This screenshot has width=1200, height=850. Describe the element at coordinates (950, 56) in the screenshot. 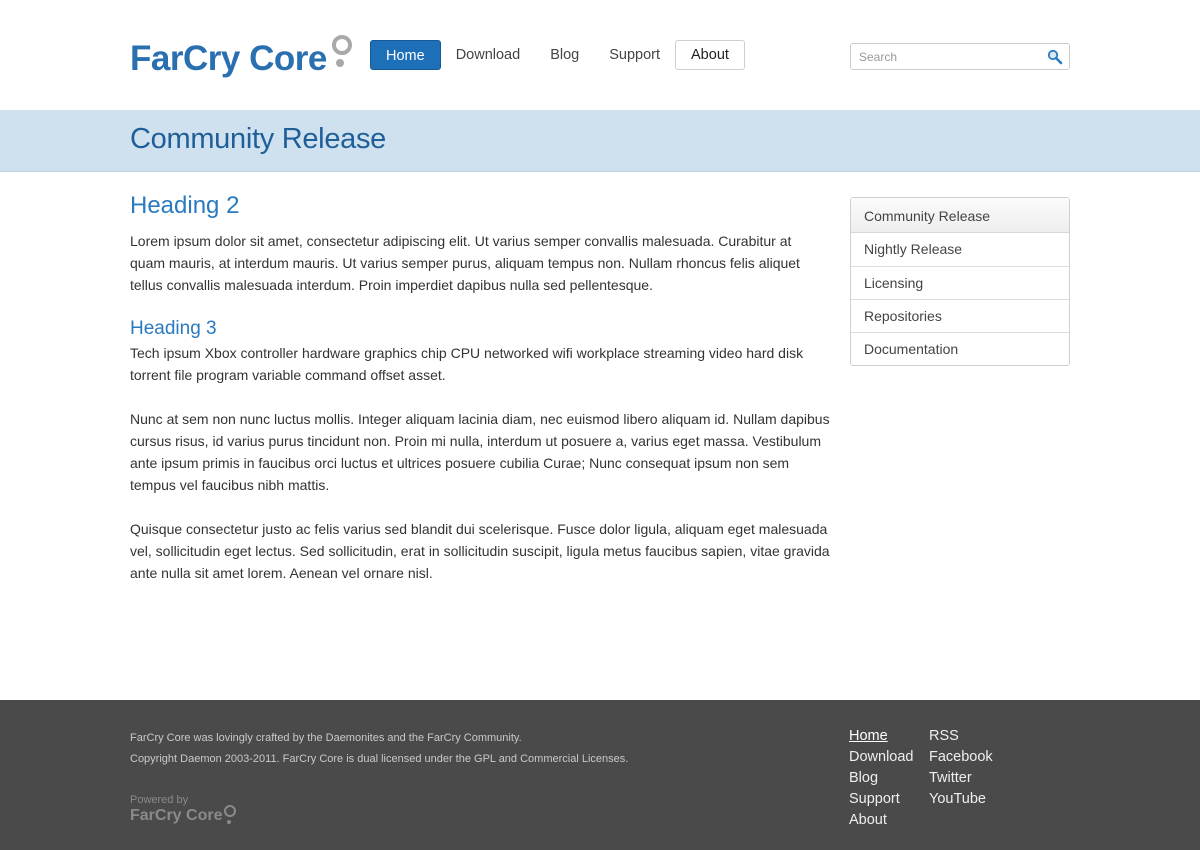

I see `search-input` at that location.